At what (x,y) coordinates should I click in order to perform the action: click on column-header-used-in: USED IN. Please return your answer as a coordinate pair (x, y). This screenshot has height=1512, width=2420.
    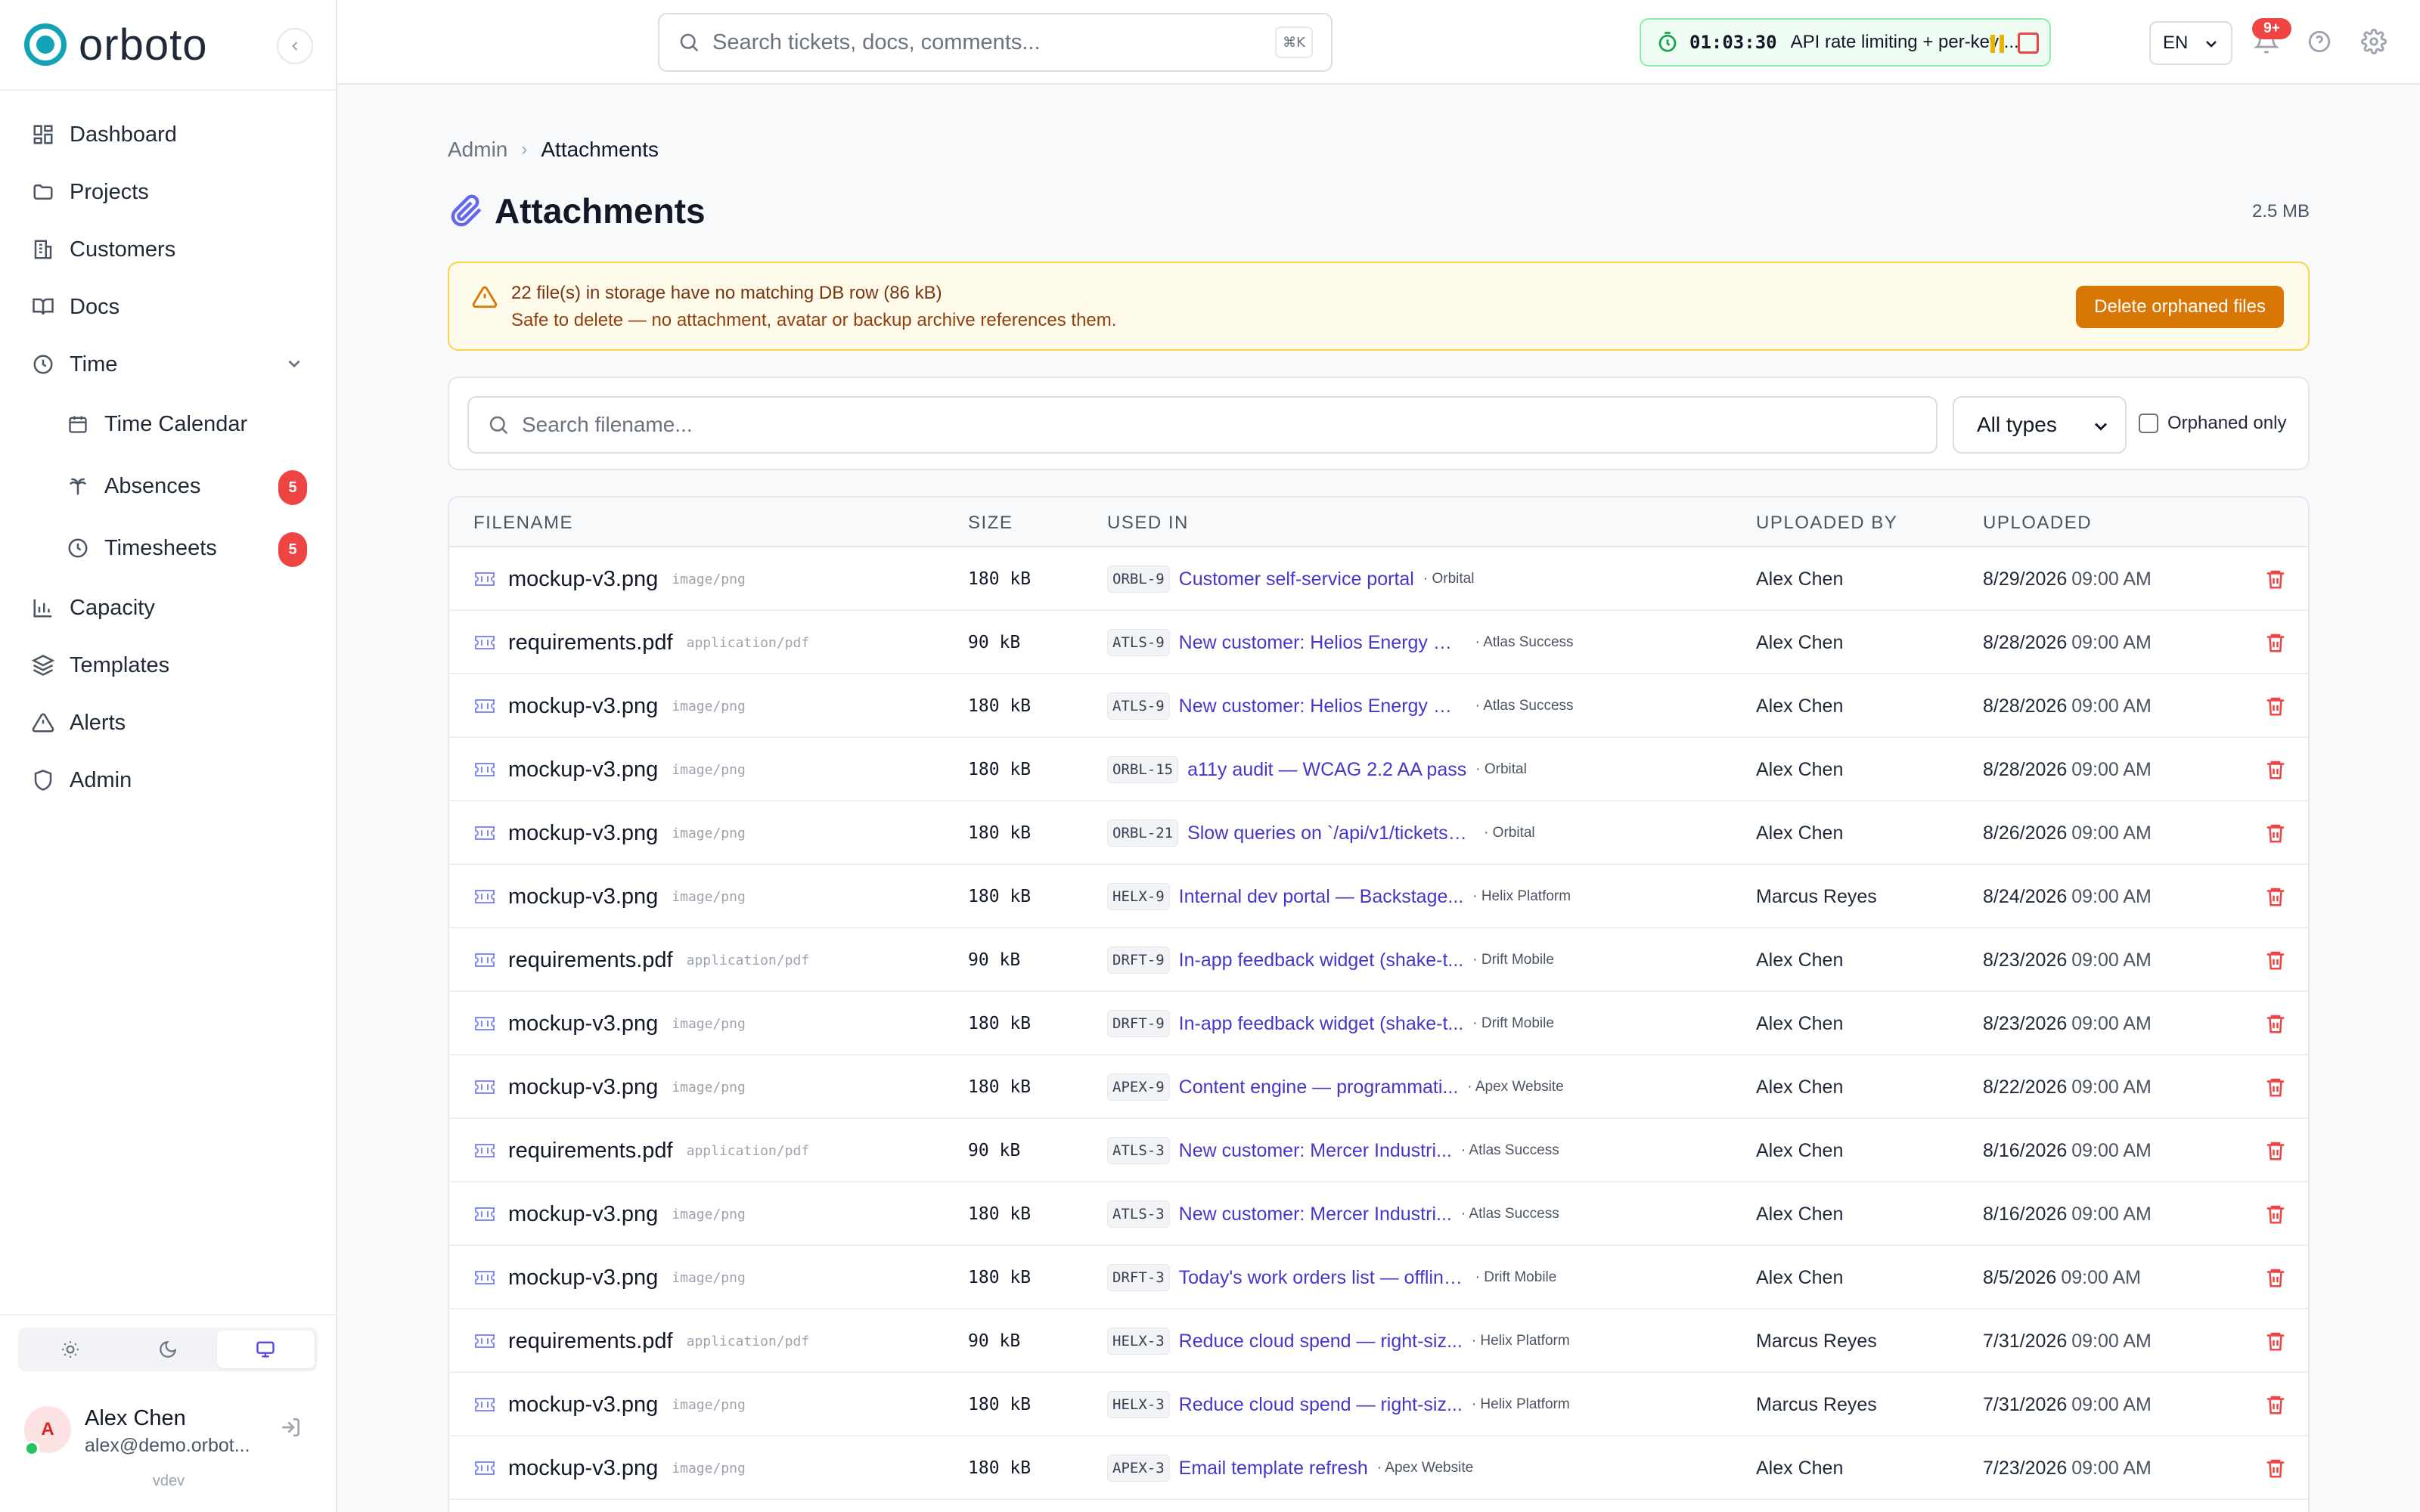
    Looking at the image, I should click on (1148, 523).